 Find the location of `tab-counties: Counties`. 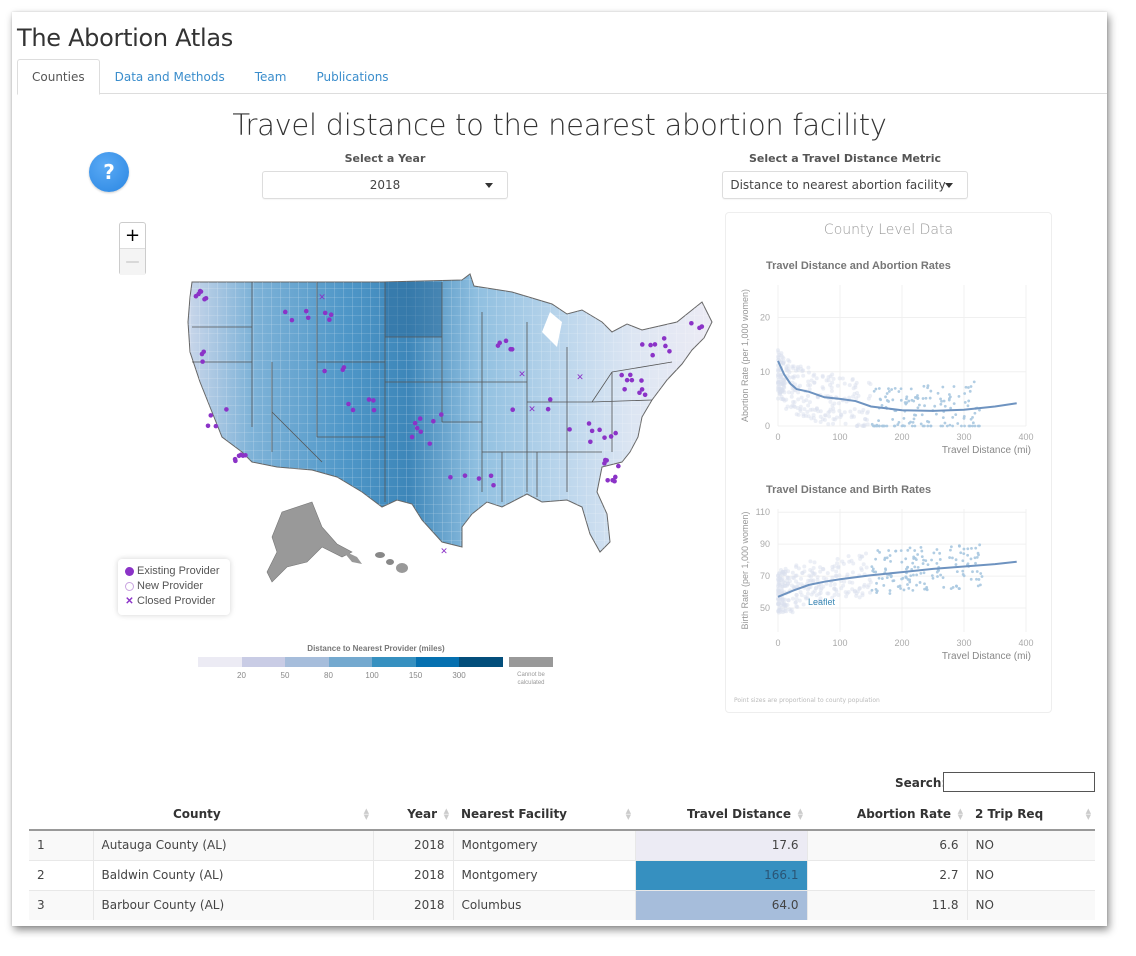

tab-counties: Counties is located at coordinates (58, 77).